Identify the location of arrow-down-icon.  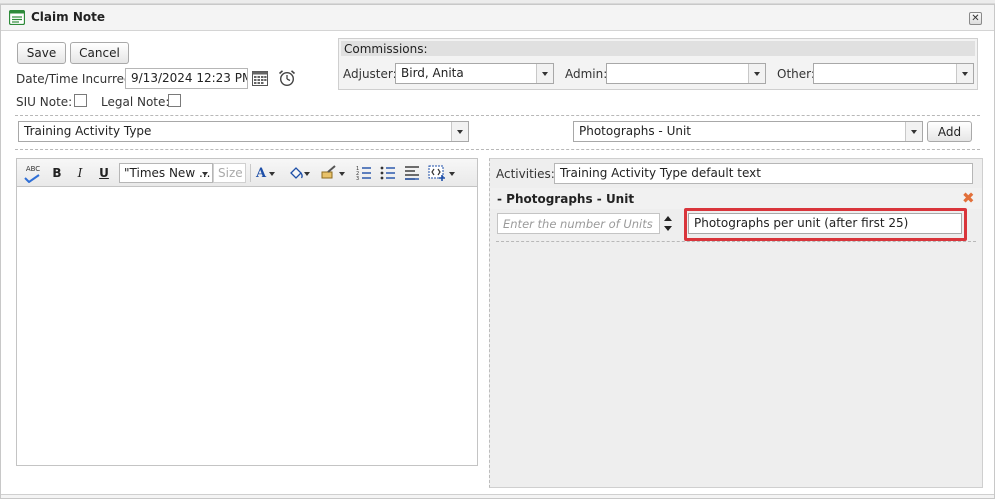
(668, 228).